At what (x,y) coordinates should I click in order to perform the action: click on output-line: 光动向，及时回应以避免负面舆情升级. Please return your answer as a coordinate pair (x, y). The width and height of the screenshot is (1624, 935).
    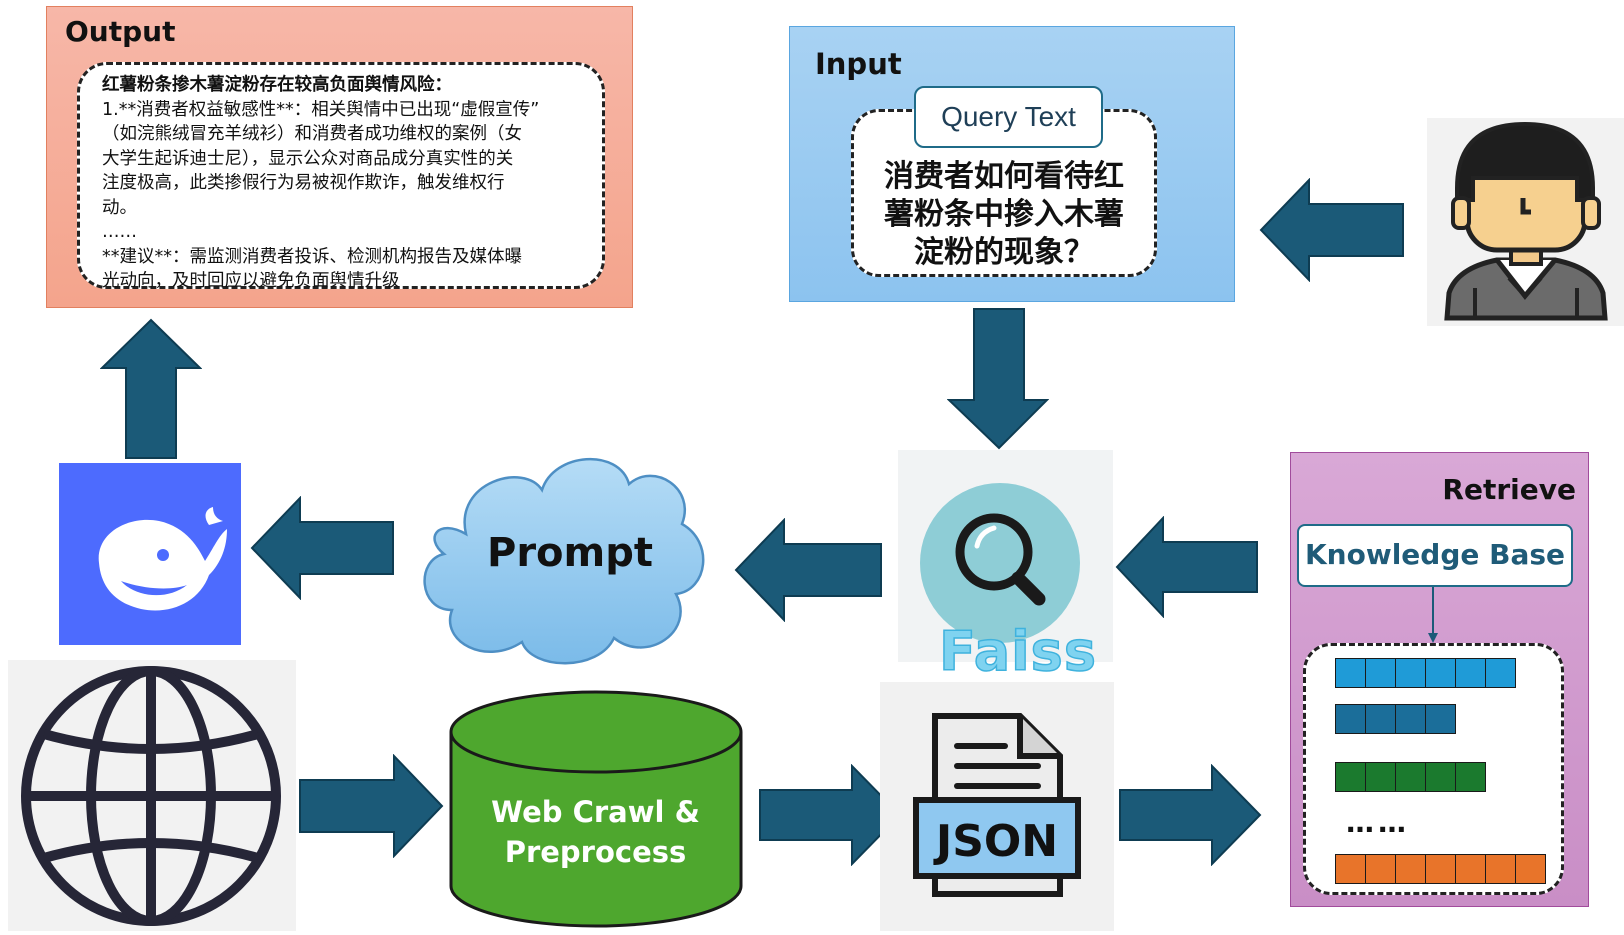
    Looking at the image, I should click on (251, 281).